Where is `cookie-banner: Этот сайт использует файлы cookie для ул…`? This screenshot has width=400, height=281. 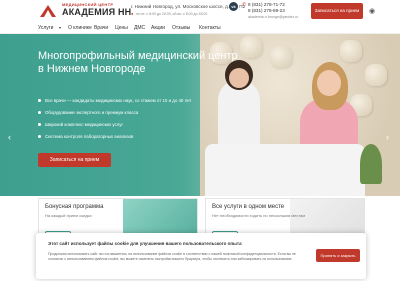
cookie-banner: Этот сайт использует файлы cookie для ул… is located at coordinates (201, 256).